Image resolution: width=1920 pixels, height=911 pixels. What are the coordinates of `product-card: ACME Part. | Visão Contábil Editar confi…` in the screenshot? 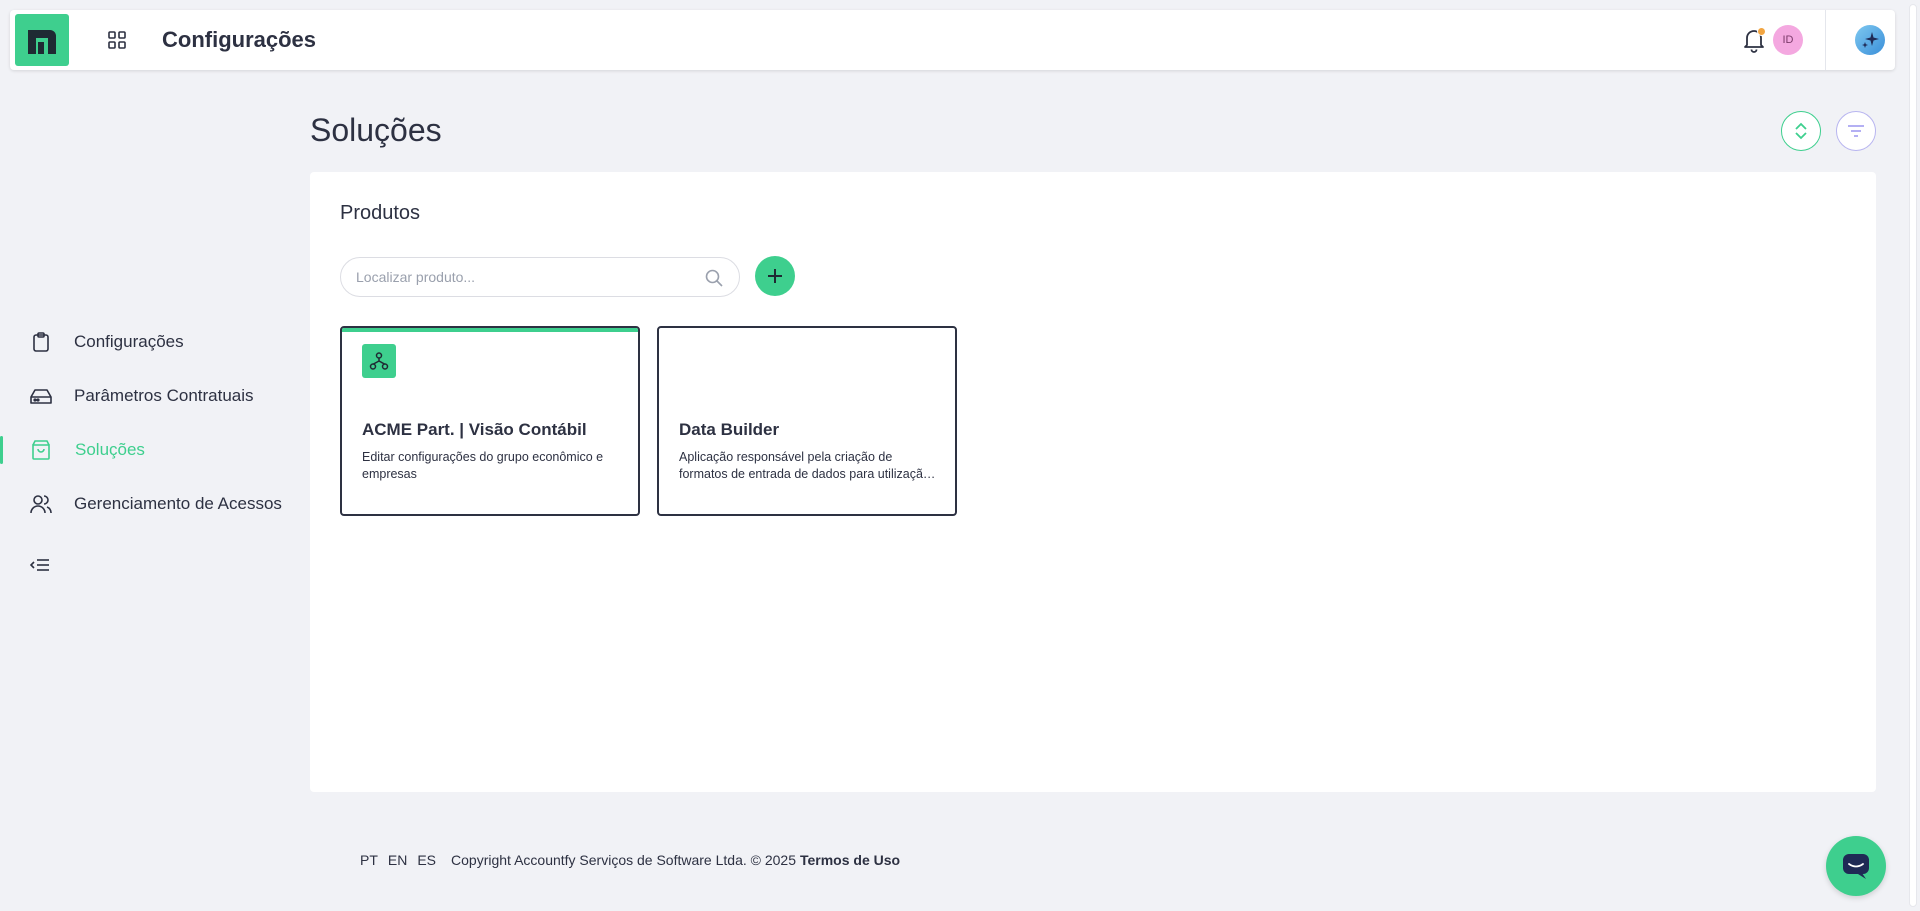 It's located at (490, 421).